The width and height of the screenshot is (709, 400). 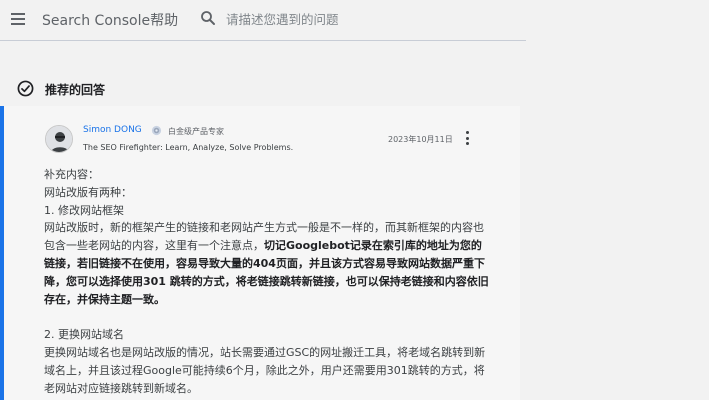 What do you see at coordinates (263, 40) in the screenshot?
I see `header-divider` at bounding box center [263, 40].